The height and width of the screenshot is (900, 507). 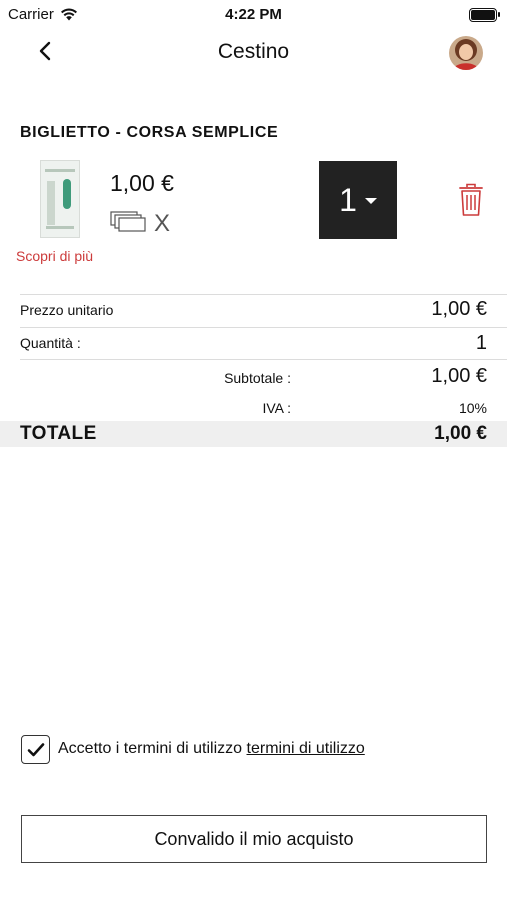 I want to click on learn-more-link: Scopri di più, so click(x=54, y=256).